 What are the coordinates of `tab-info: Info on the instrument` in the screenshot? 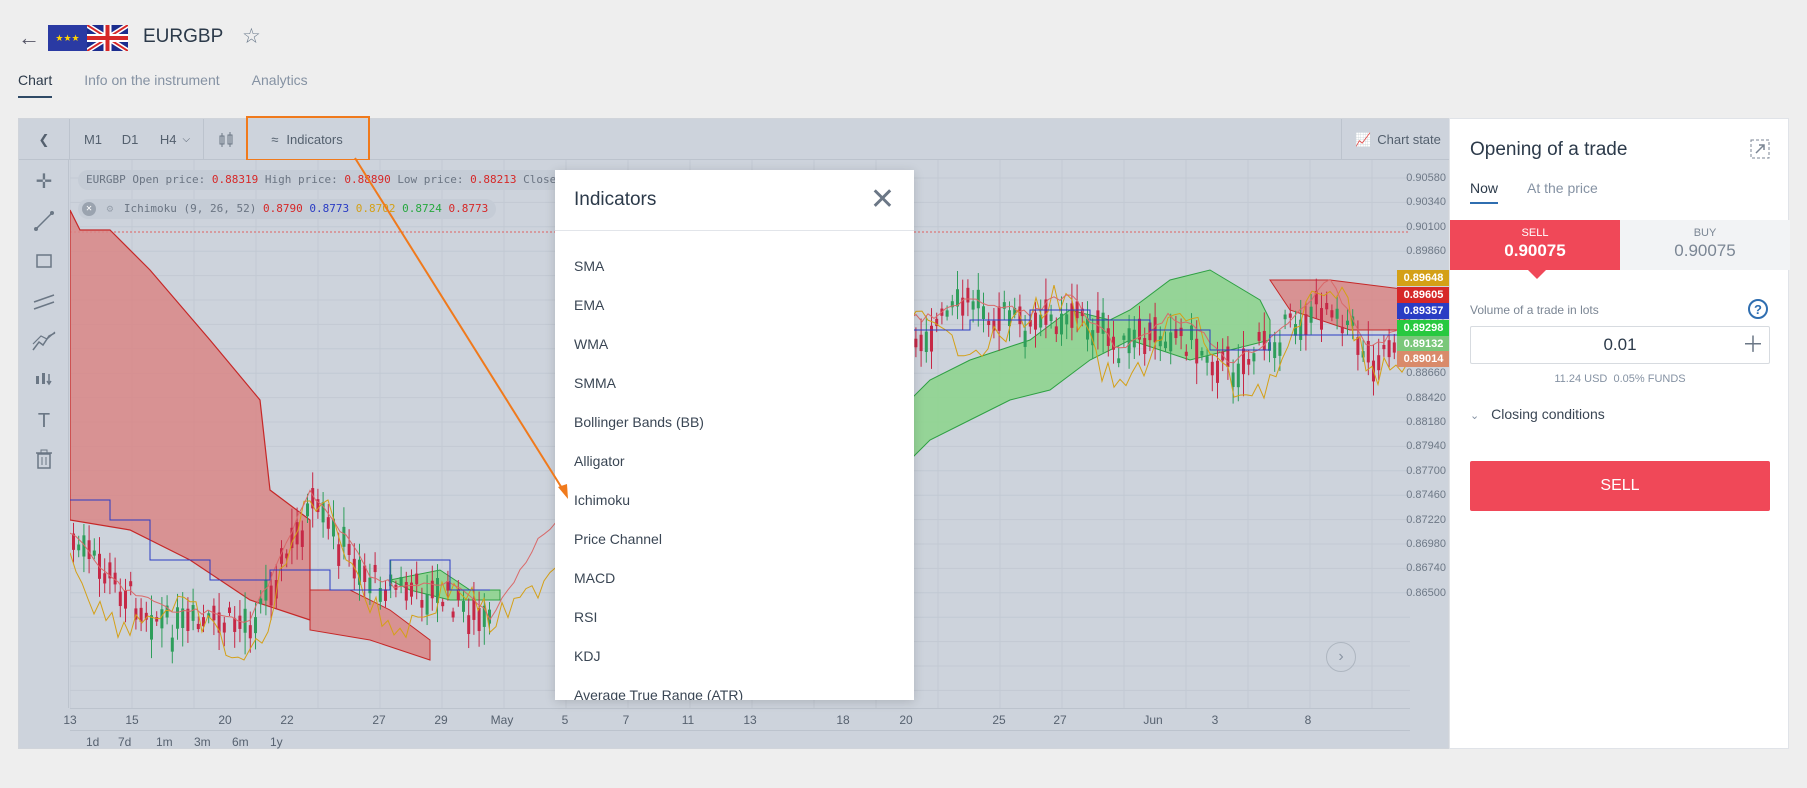 It's located at (151, 85).